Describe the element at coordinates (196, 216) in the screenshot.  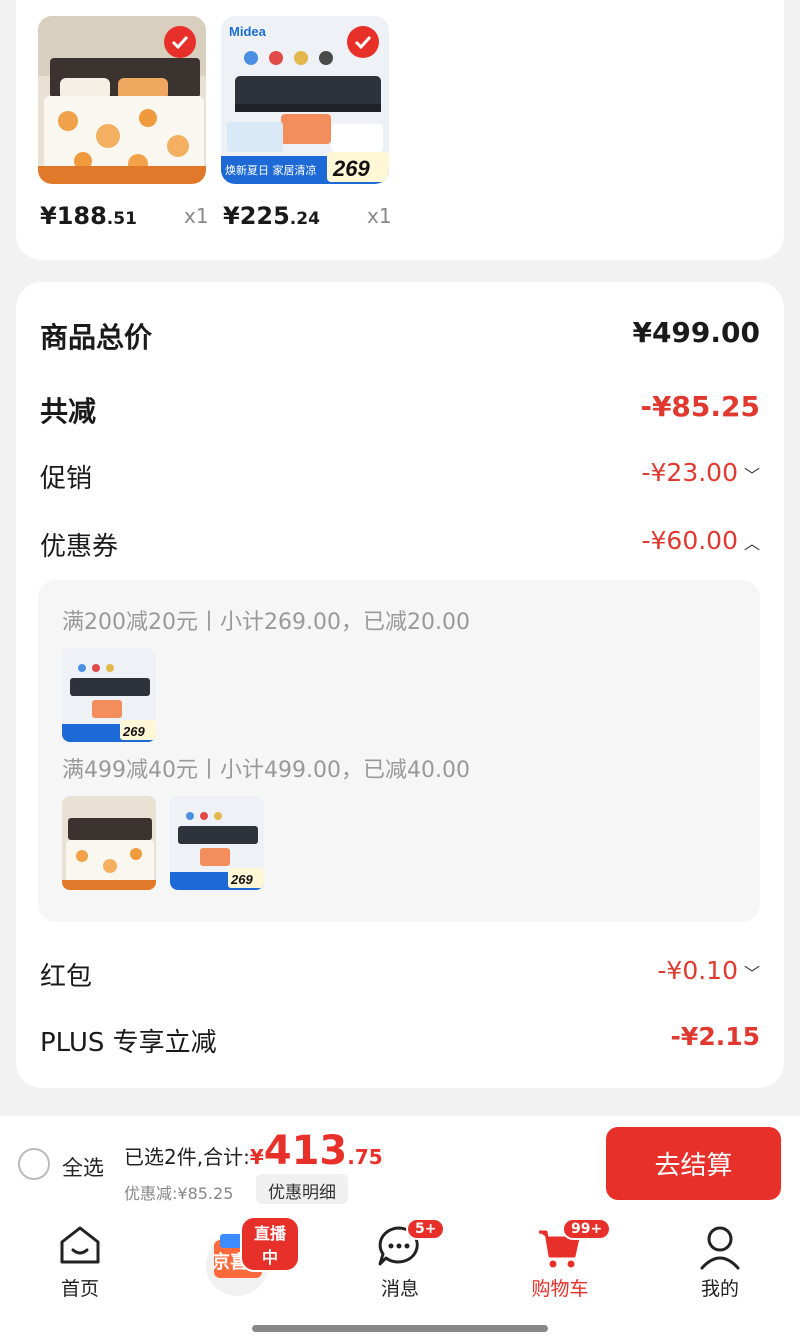
I see `product-qty-bedding: x1` at that location.